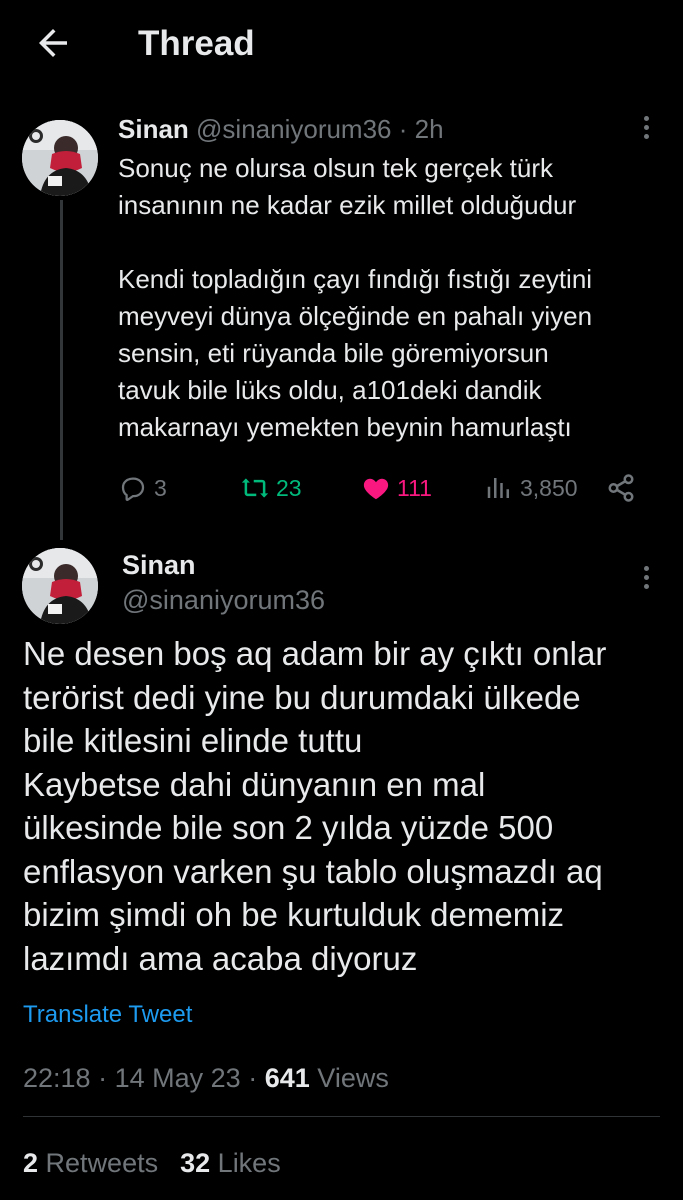  Describe the element at coordinates (255, 488) in the screenshot. I see `retweet-icon` at that location.